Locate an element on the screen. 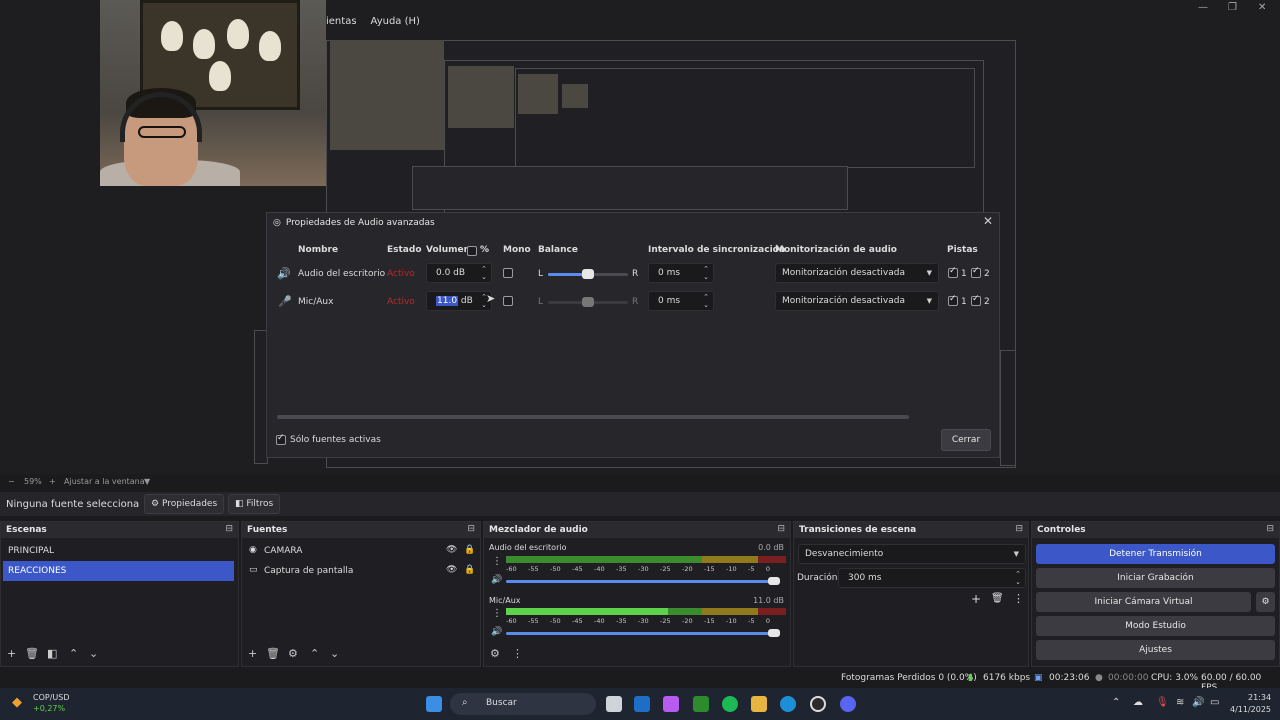 This screenshot has width=1280, height=720. duration-spinbox: 300 ms ⌃ ⌄ is located at coordinates (932, 578).